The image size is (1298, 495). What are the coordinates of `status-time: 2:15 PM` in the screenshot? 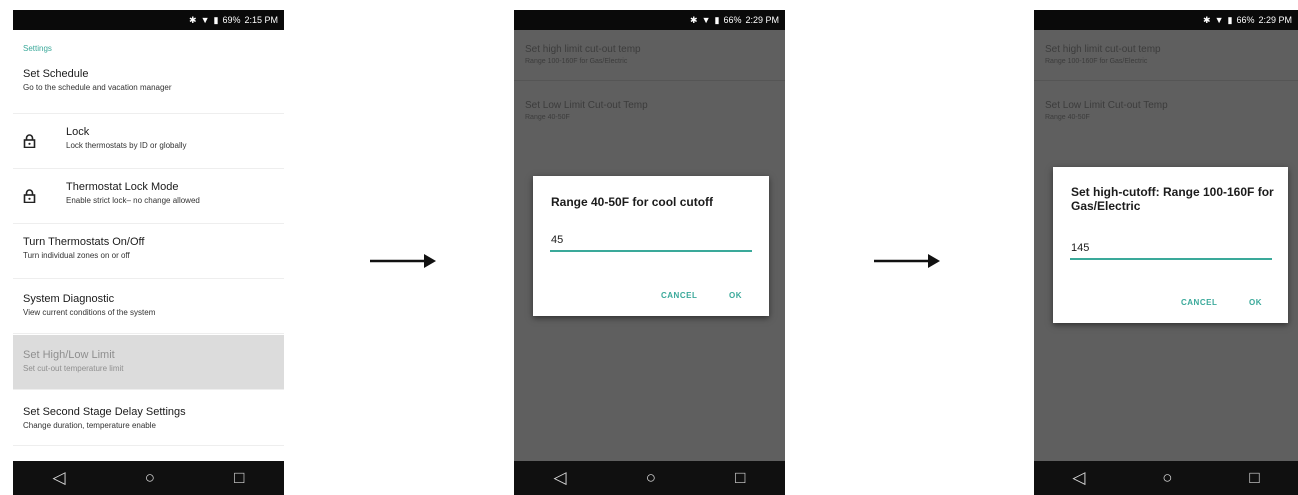 It's located at (261, 20).